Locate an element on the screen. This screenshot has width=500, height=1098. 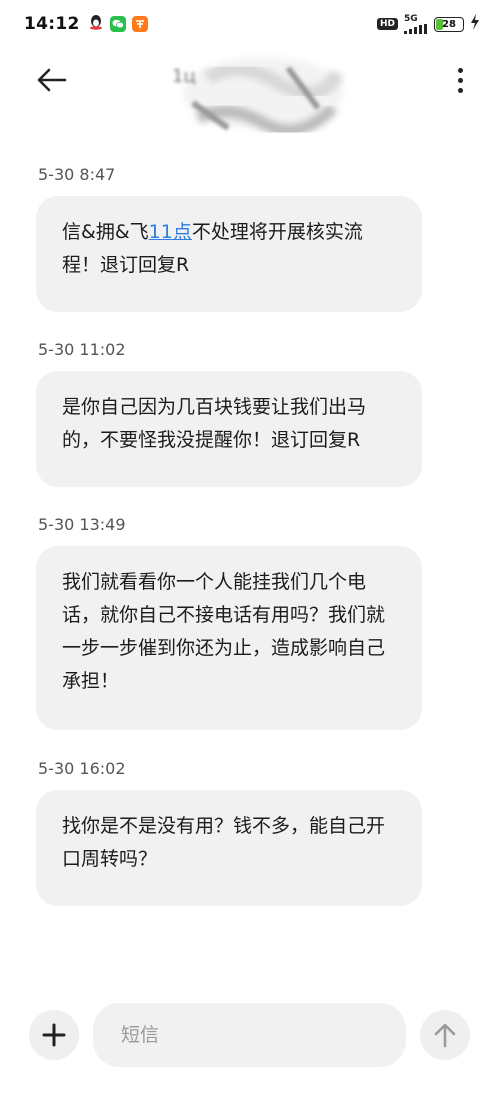
time-link: 11点 is located at coordinates (170, 232).